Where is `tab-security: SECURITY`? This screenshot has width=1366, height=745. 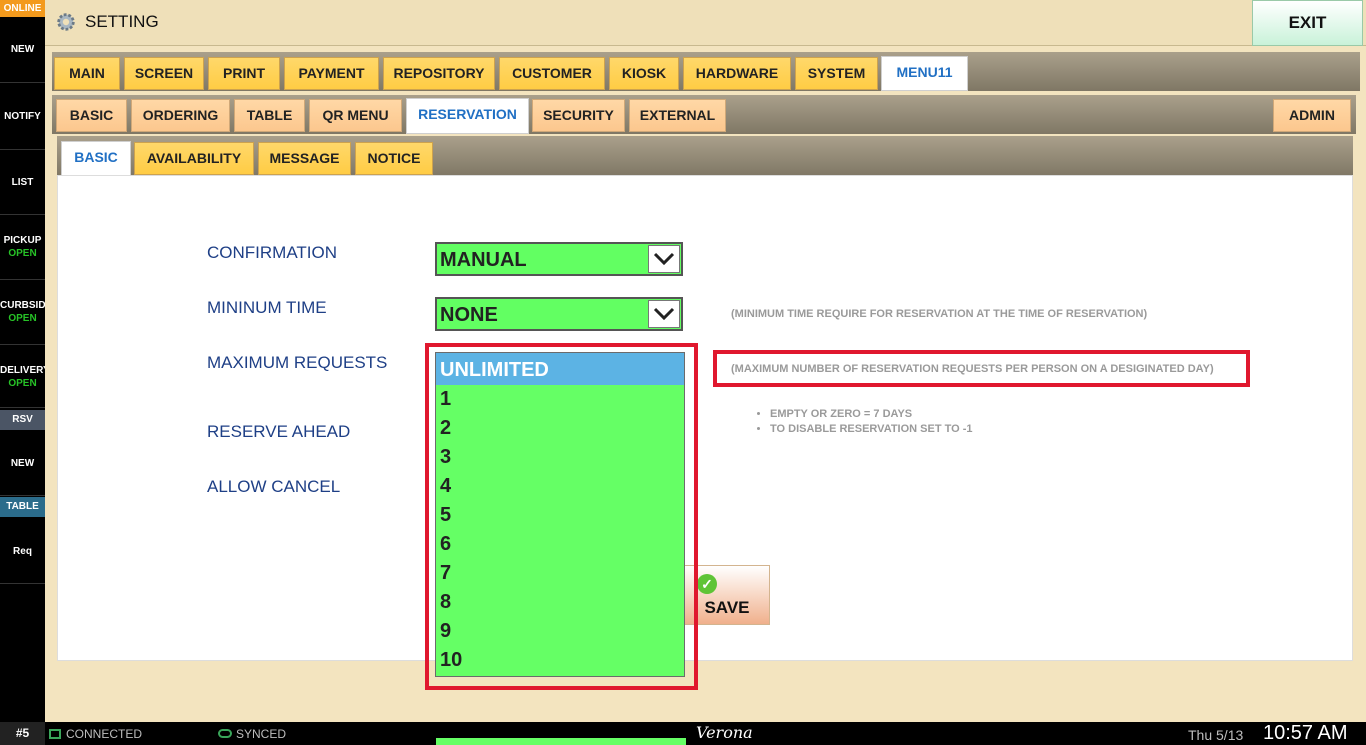 tab-security: SECURITY is located at coordinates (578, 115).